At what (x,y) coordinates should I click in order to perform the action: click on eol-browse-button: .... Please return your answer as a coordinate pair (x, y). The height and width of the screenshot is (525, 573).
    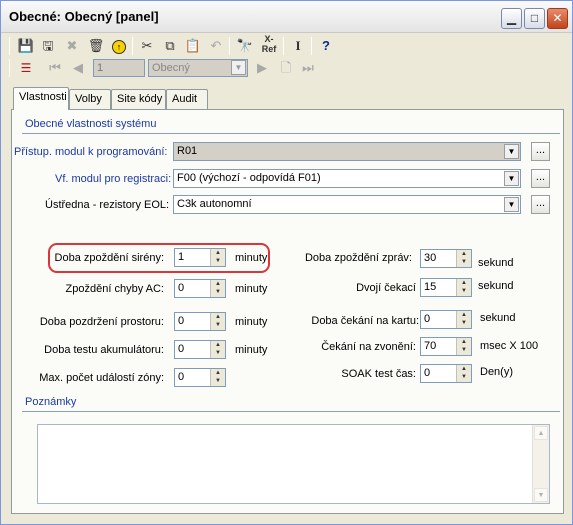
    Looking at the image, I should click on (540, 204).